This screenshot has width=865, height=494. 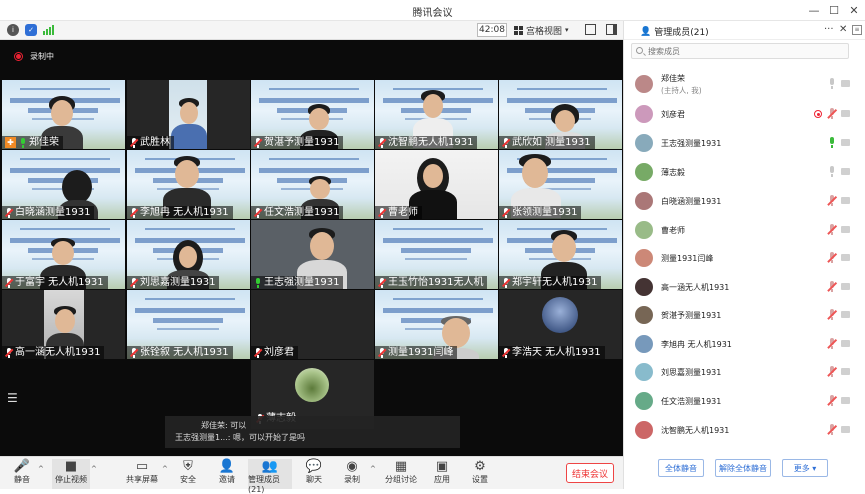 I want to click on video-tile: 沈智鹏无人机1931, so click(x=436, y=114).